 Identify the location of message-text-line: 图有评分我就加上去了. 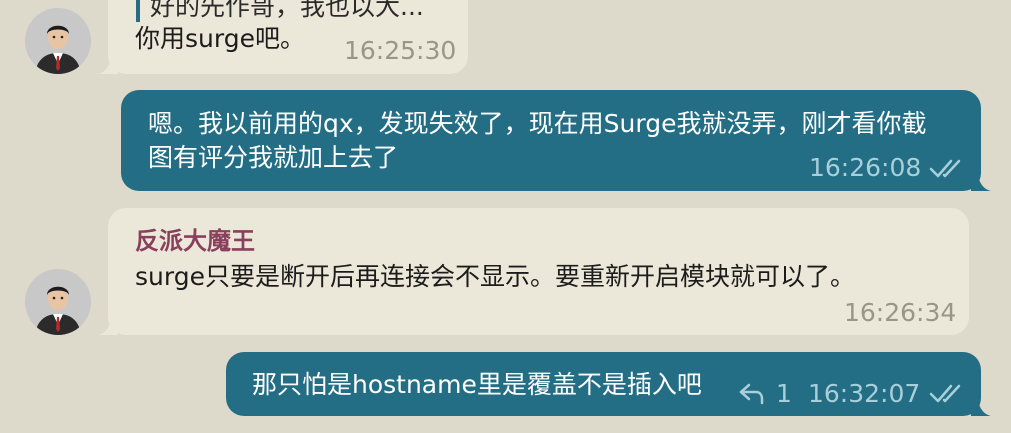
(273, 157).